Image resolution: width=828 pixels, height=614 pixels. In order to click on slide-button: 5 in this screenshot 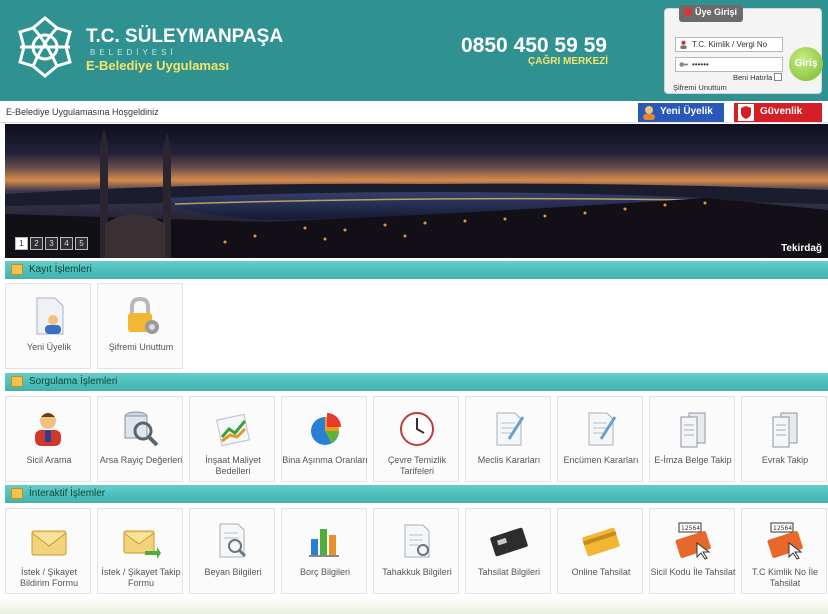, I will do `click(81, 243)`.